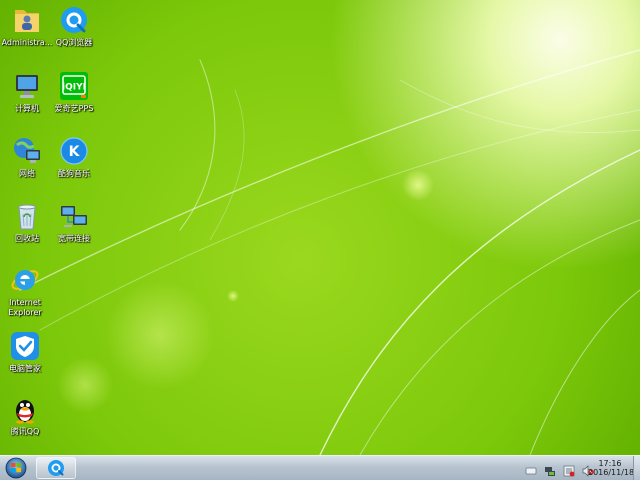 The height and width of the screenshot is (483, 640). What do you see at coordinates (27, 86) in the screenshot?
I see `computer-icon` at bounding box center [27, 86].